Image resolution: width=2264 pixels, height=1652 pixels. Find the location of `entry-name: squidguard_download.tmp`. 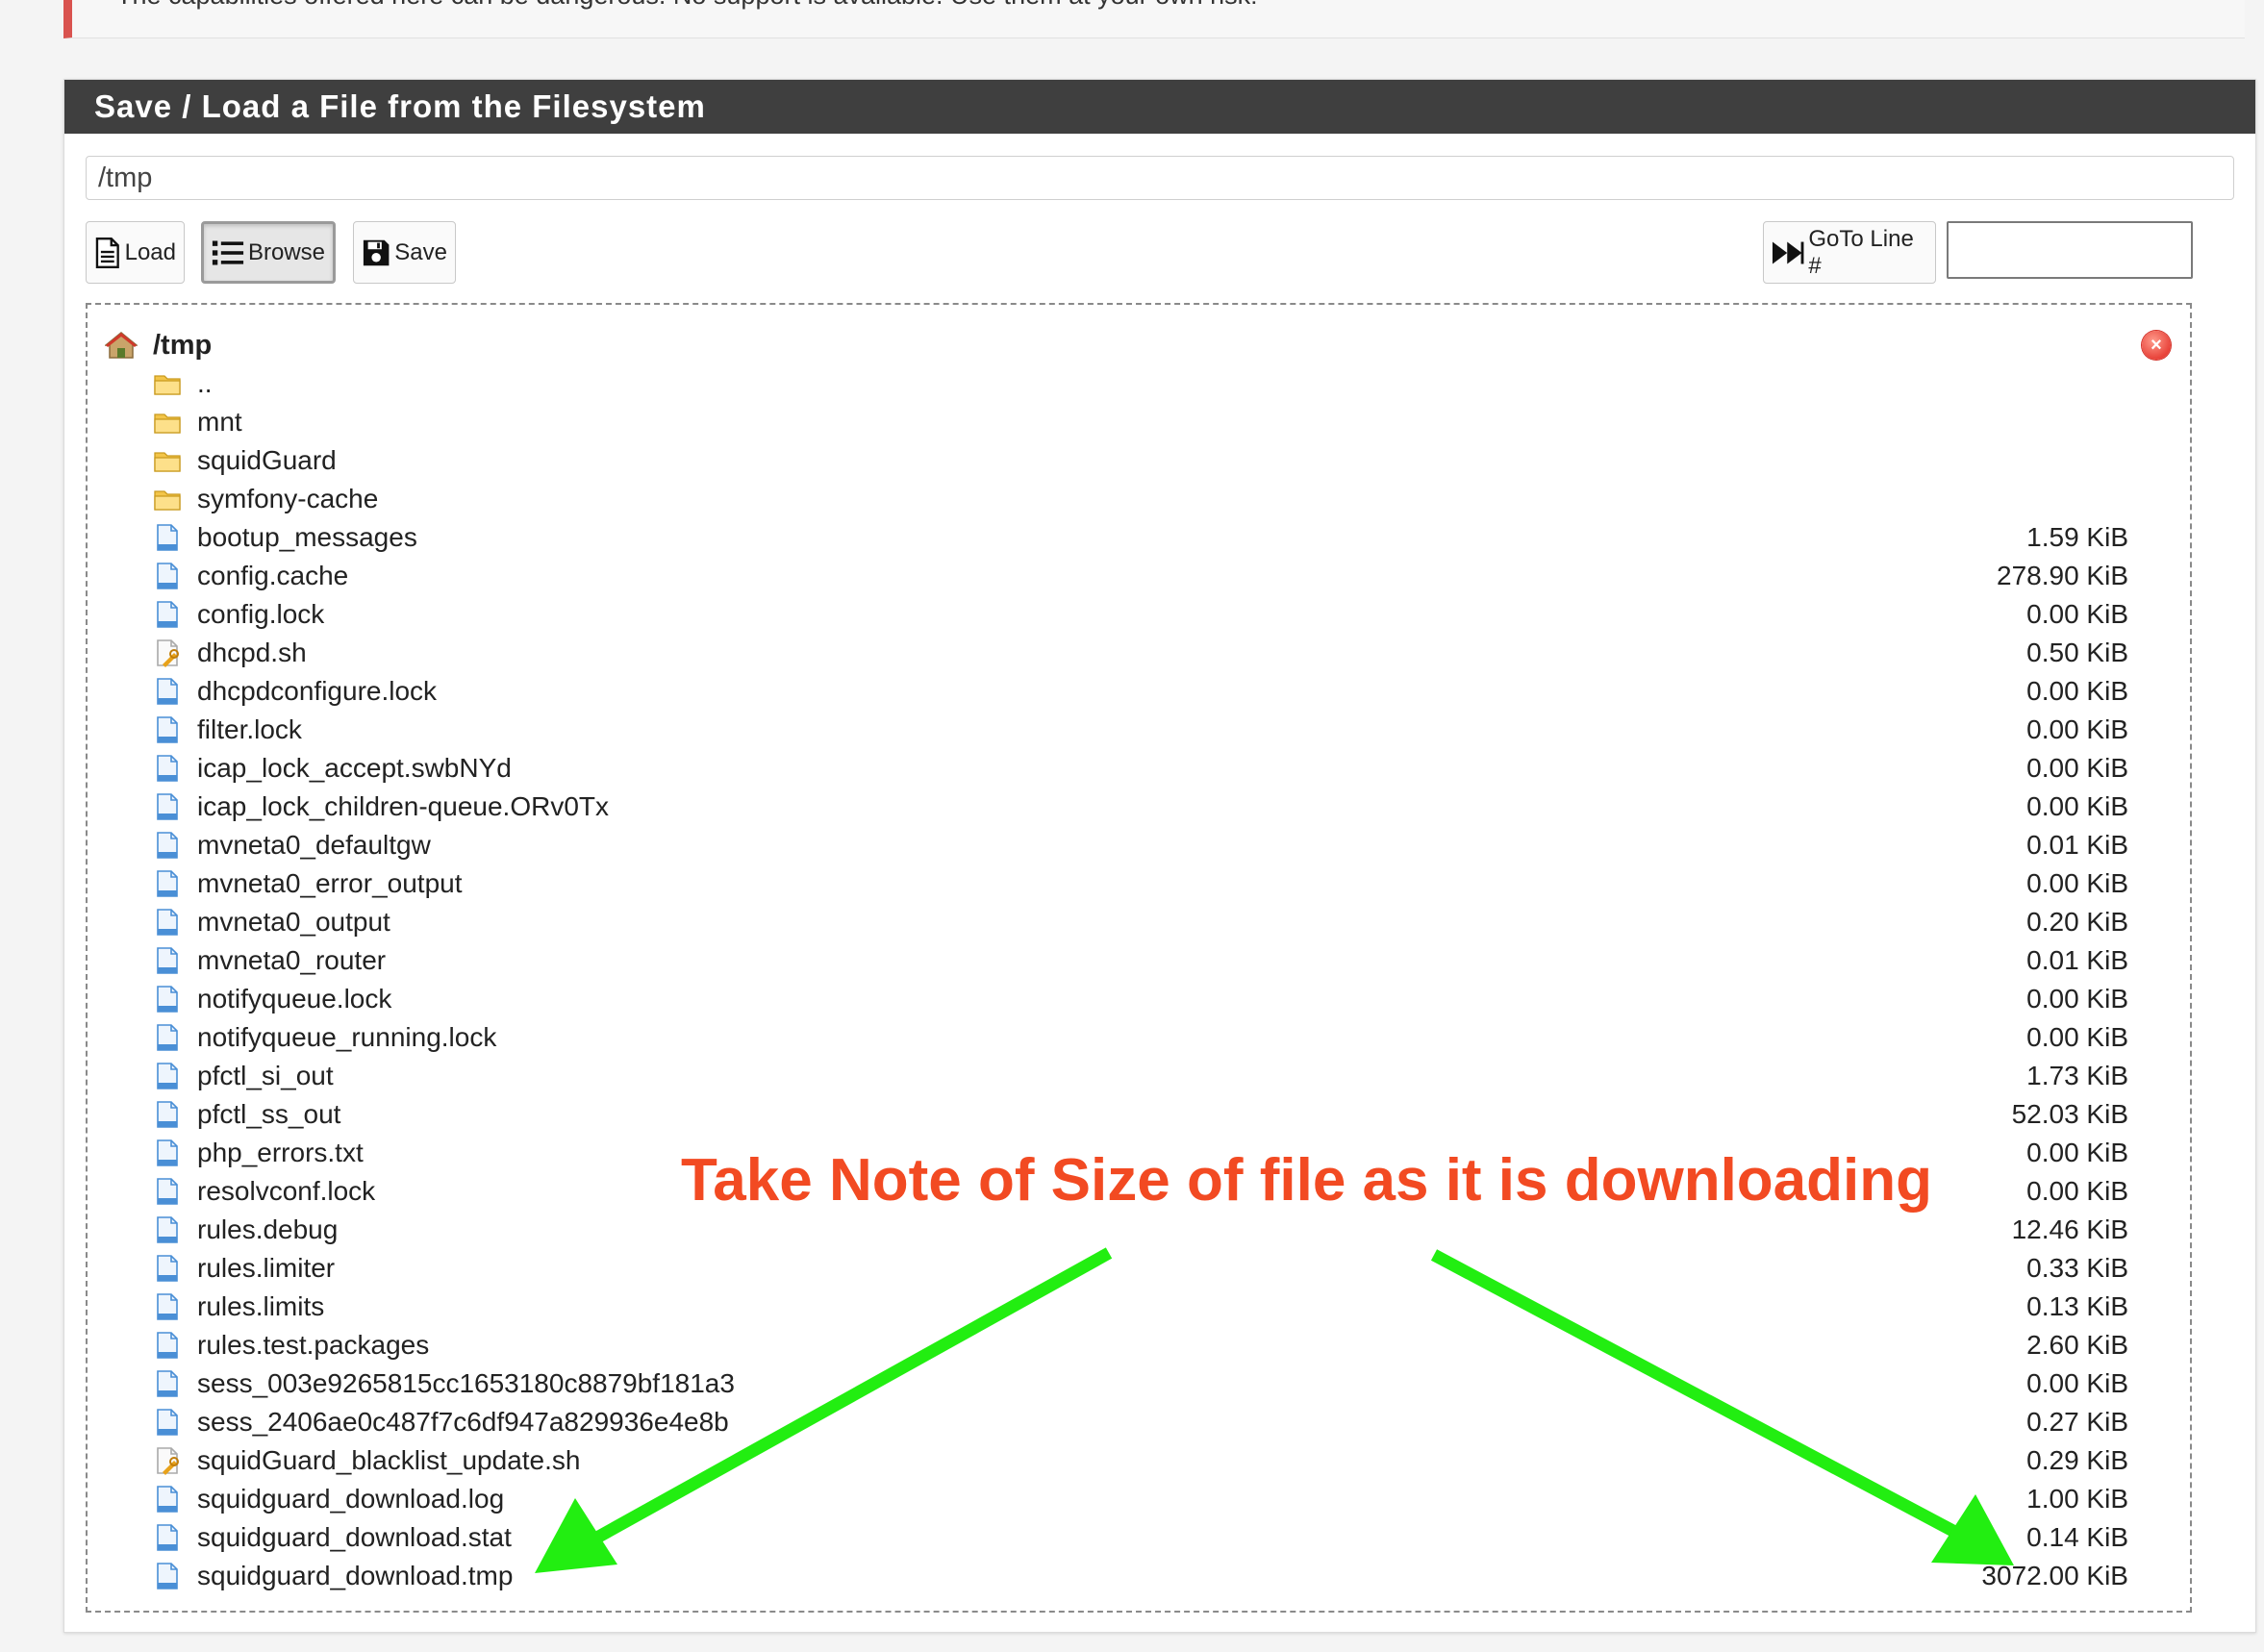

entry-name: squidguard_download.tmp is located at coordinates (355, 1575).